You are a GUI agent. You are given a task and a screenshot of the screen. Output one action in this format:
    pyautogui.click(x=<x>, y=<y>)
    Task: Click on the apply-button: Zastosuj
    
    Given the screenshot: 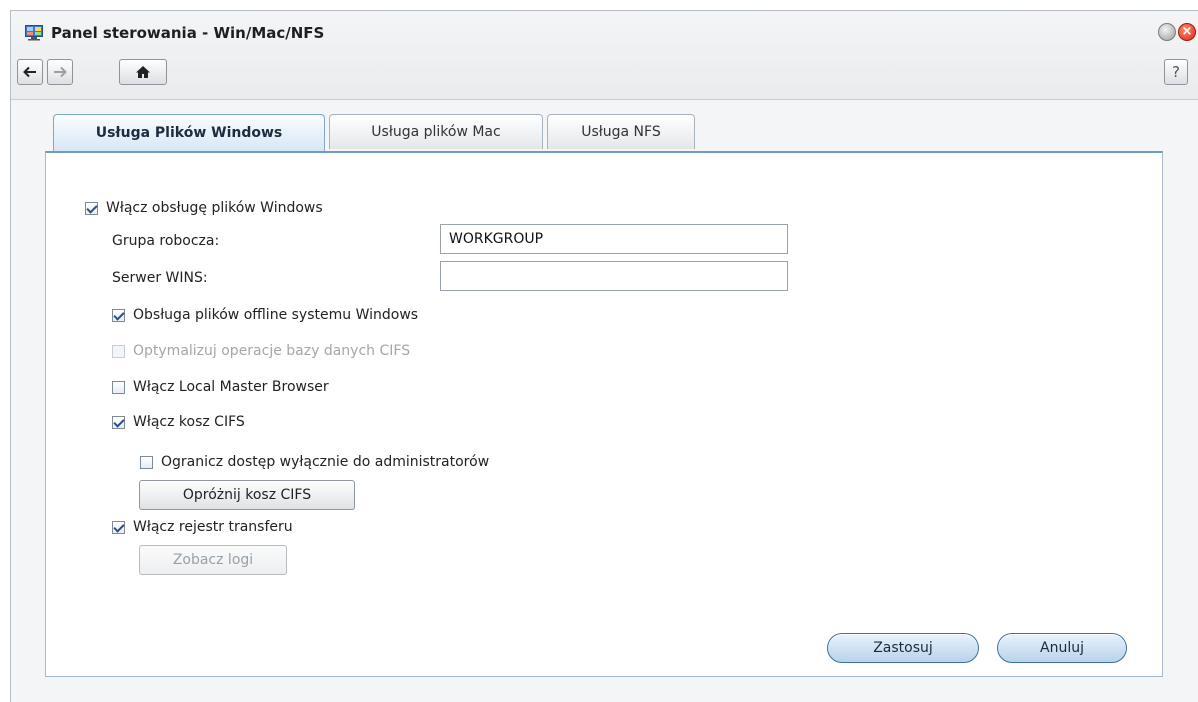 What is the action you would take?
    pyautogui.click(x=903, y=648)
    